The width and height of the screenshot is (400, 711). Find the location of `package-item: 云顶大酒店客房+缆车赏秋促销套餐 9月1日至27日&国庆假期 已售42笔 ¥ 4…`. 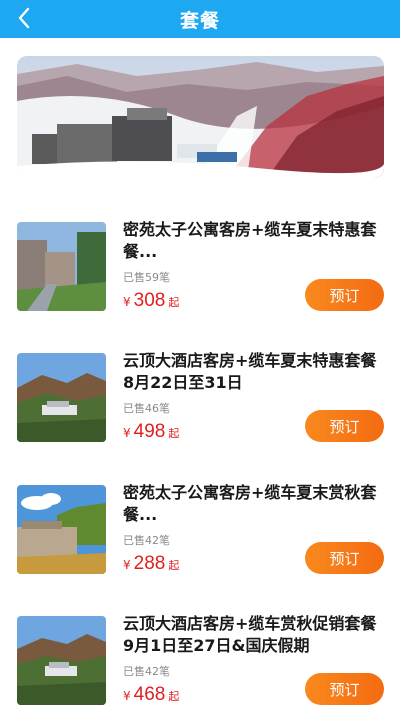

package-item: 云顶大酒店客房+缆车赏秋促销套餐 9月1日至27日&国庆假期 已售42笔 ¥ 4… is located at coordinates (200, 662).